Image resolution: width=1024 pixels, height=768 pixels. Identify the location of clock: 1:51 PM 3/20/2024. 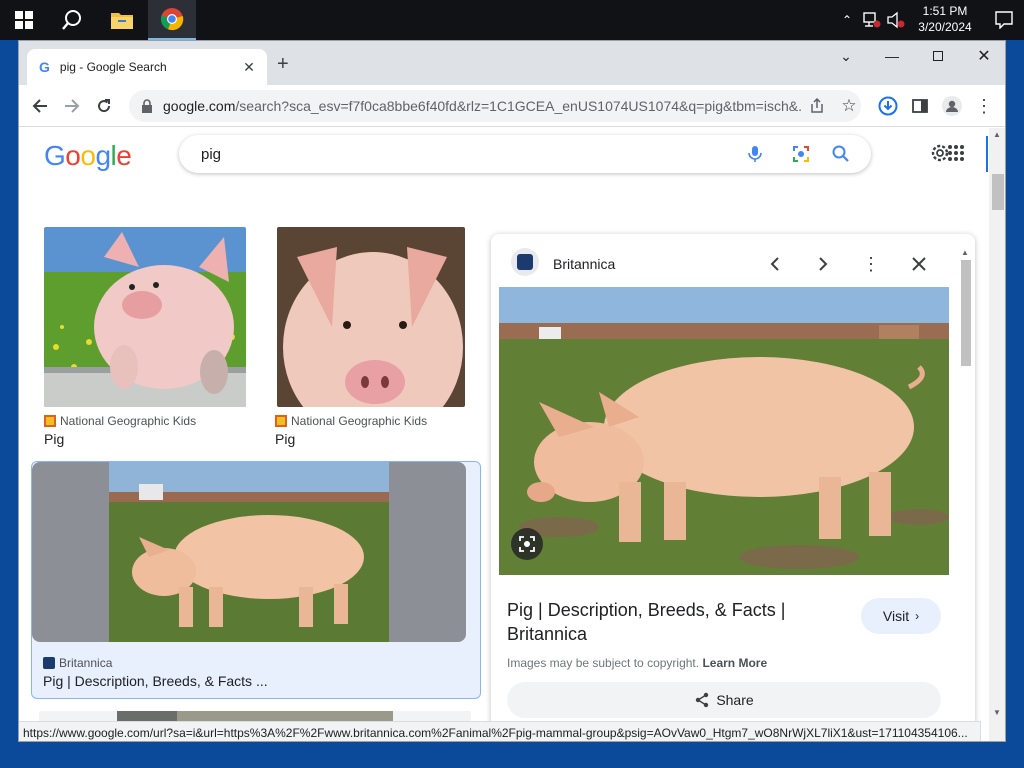
(945, 19).